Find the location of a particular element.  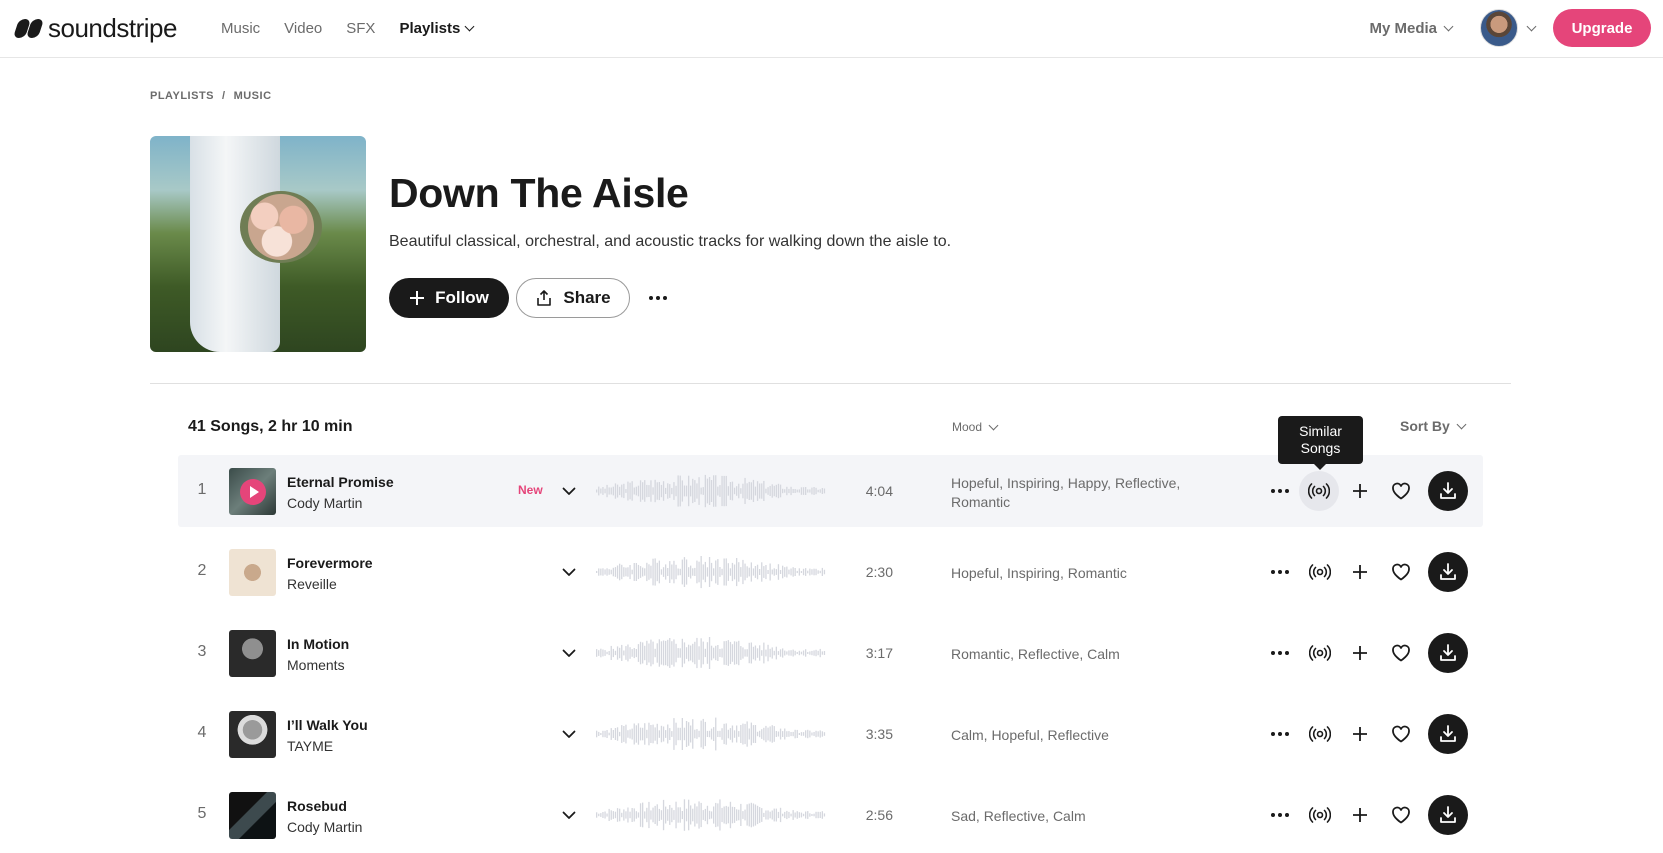

song-count-summary: 41 Songs, 2 hr 10 min is located at coordinates (270, 426).